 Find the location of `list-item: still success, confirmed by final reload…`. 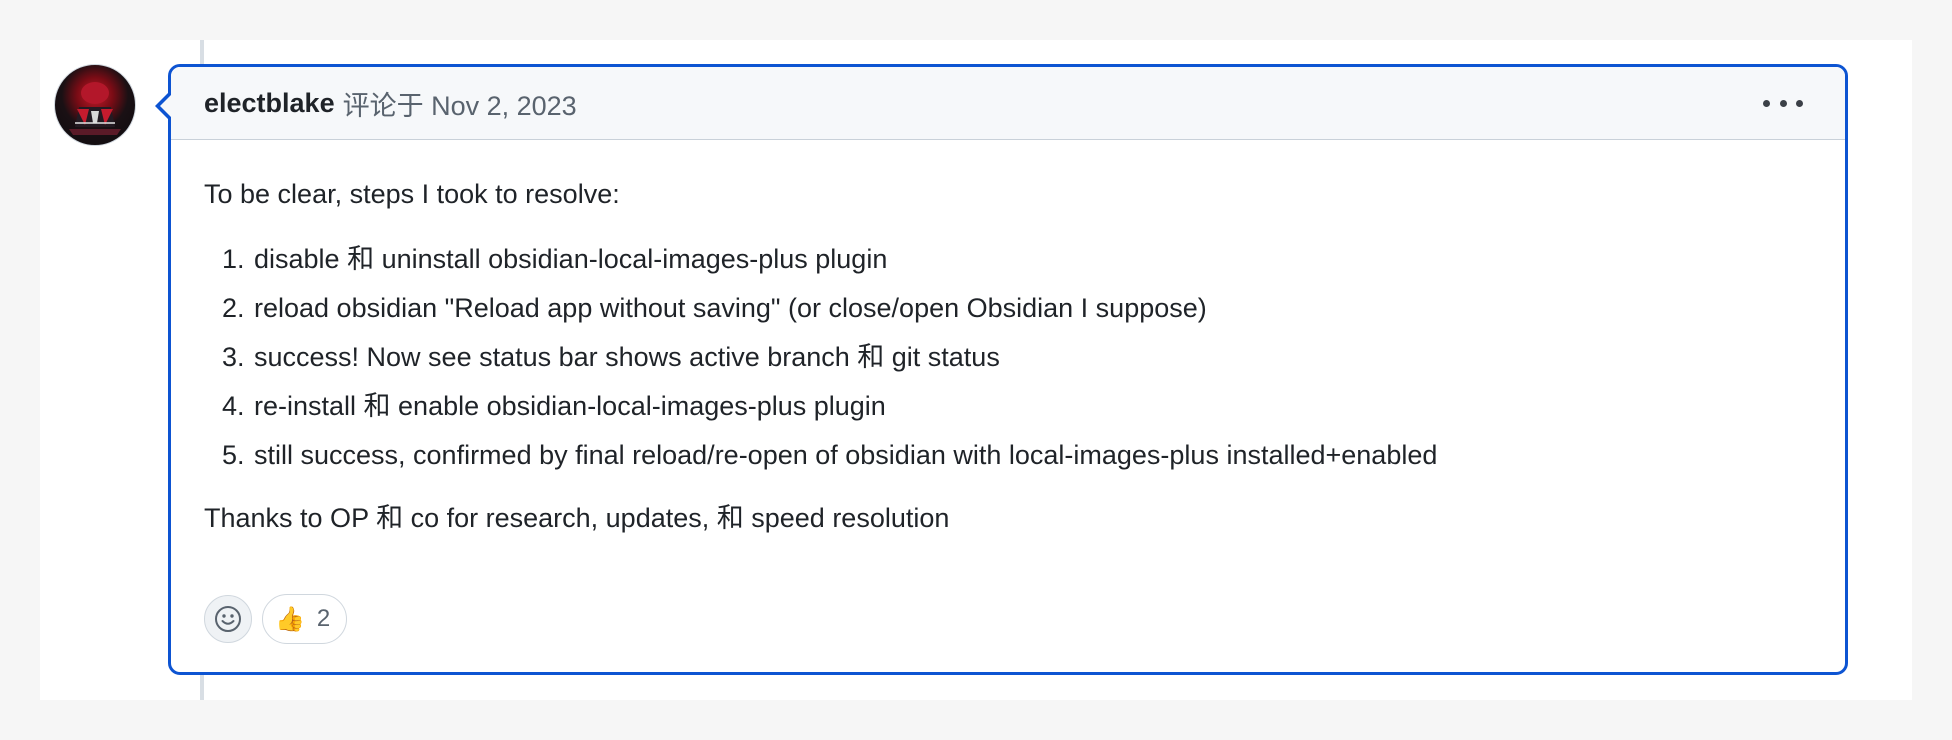

list-item: still success, confirmed by final reload… is located at coordinates (1032, 455).